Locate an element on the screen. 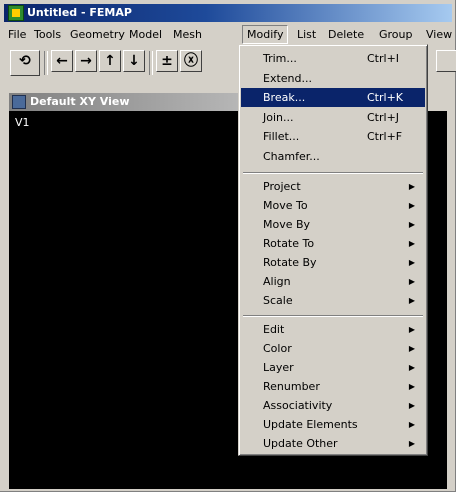 Image resolution: width=456 pixels, height=492 pixels. menu-item-project: Project ▶ is located at coordinates (333, 186).